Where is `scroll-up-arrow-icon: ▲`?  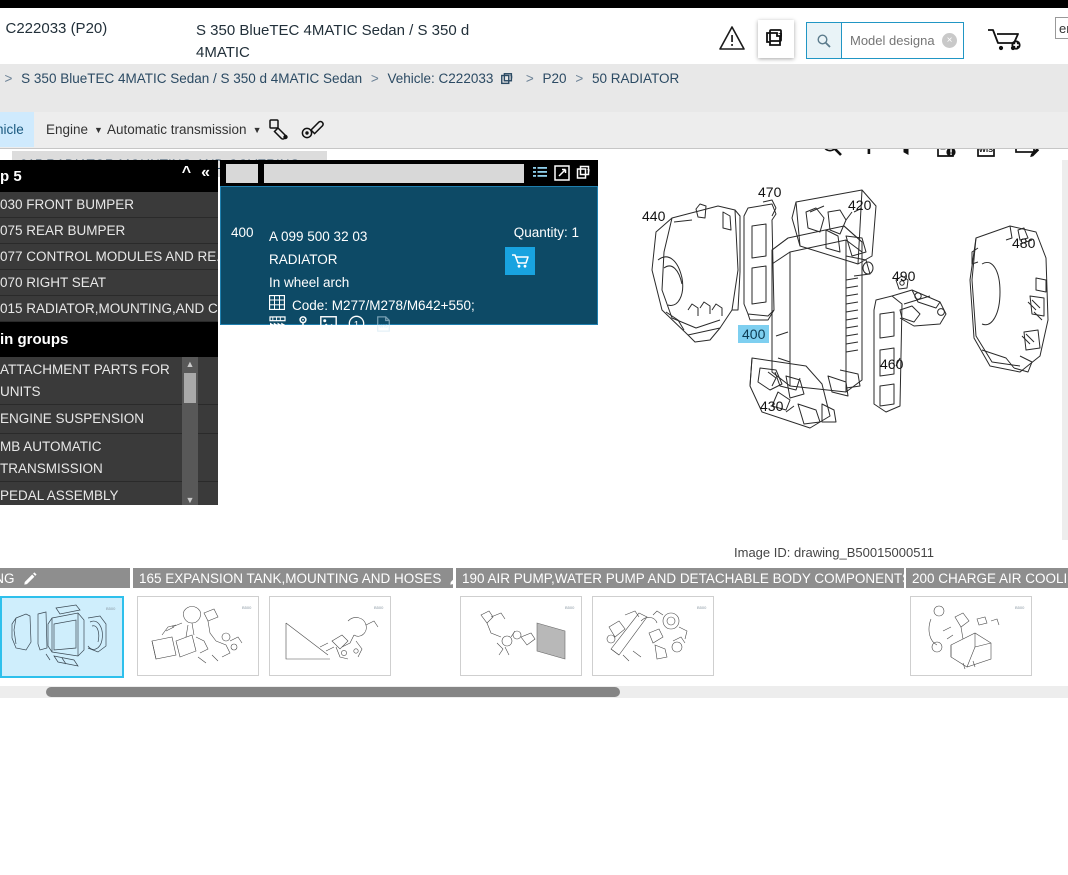
scroll-up-arrow-icon: ▲ is located at coordinates (190, 364).